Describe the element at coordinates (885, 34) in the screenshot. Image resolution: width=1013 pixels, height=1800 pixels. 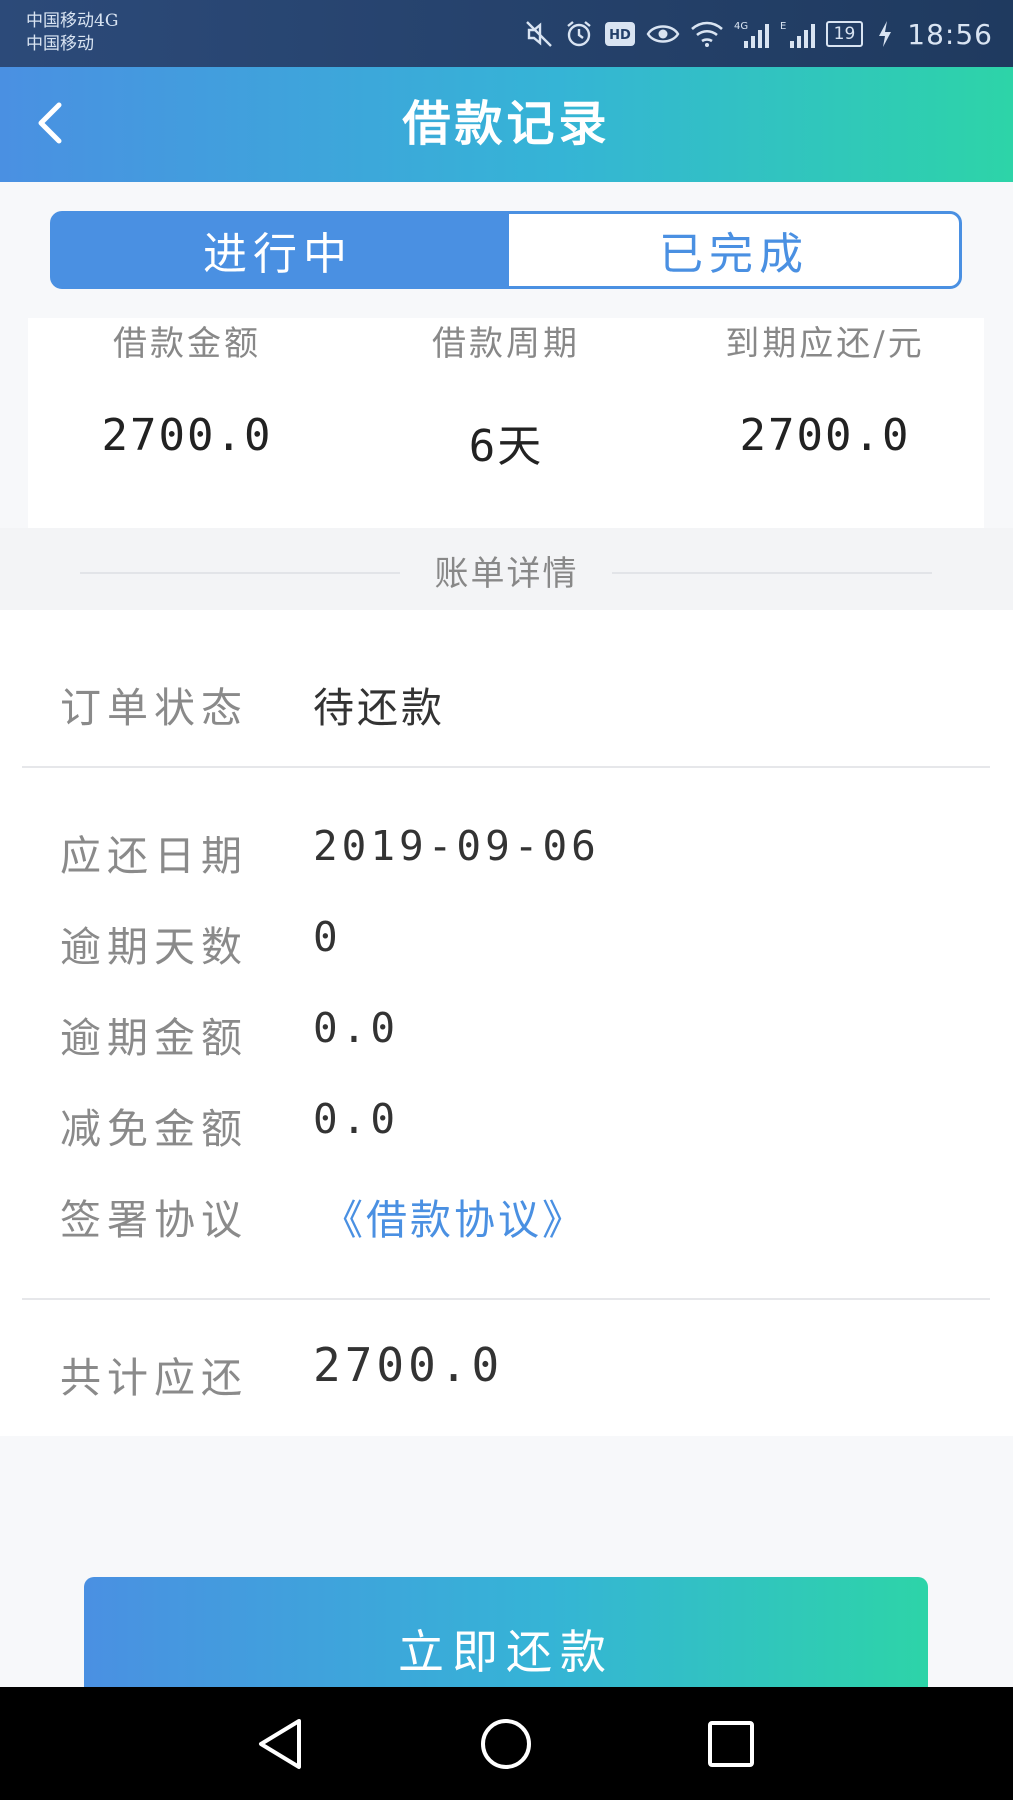
I see `charging-icon` at that location.